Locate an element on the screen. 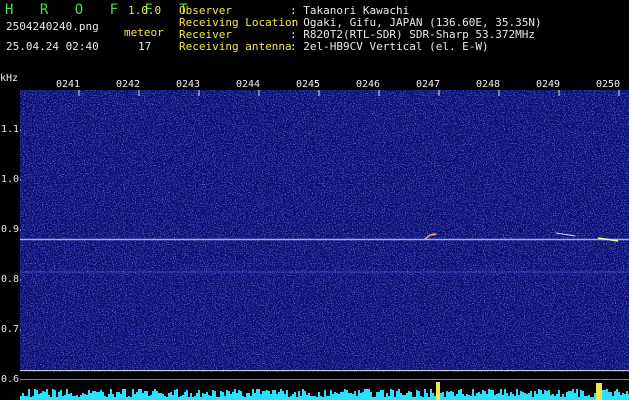  file-name: 2504240240.png is located at coordinates (52, 26).